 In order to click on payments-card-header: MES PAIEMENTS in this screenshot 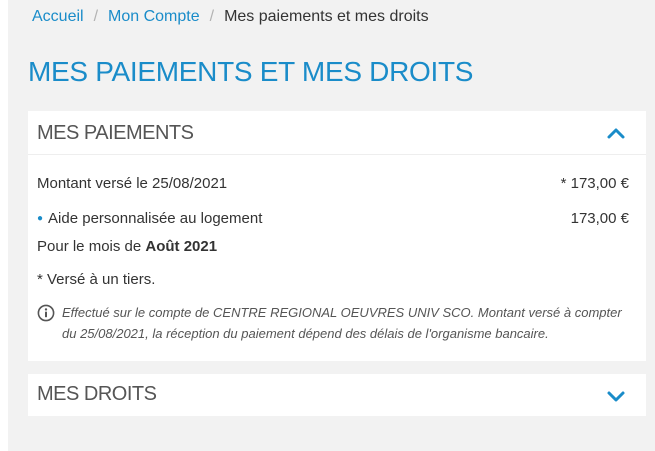, I will do `click(337, 133)`.